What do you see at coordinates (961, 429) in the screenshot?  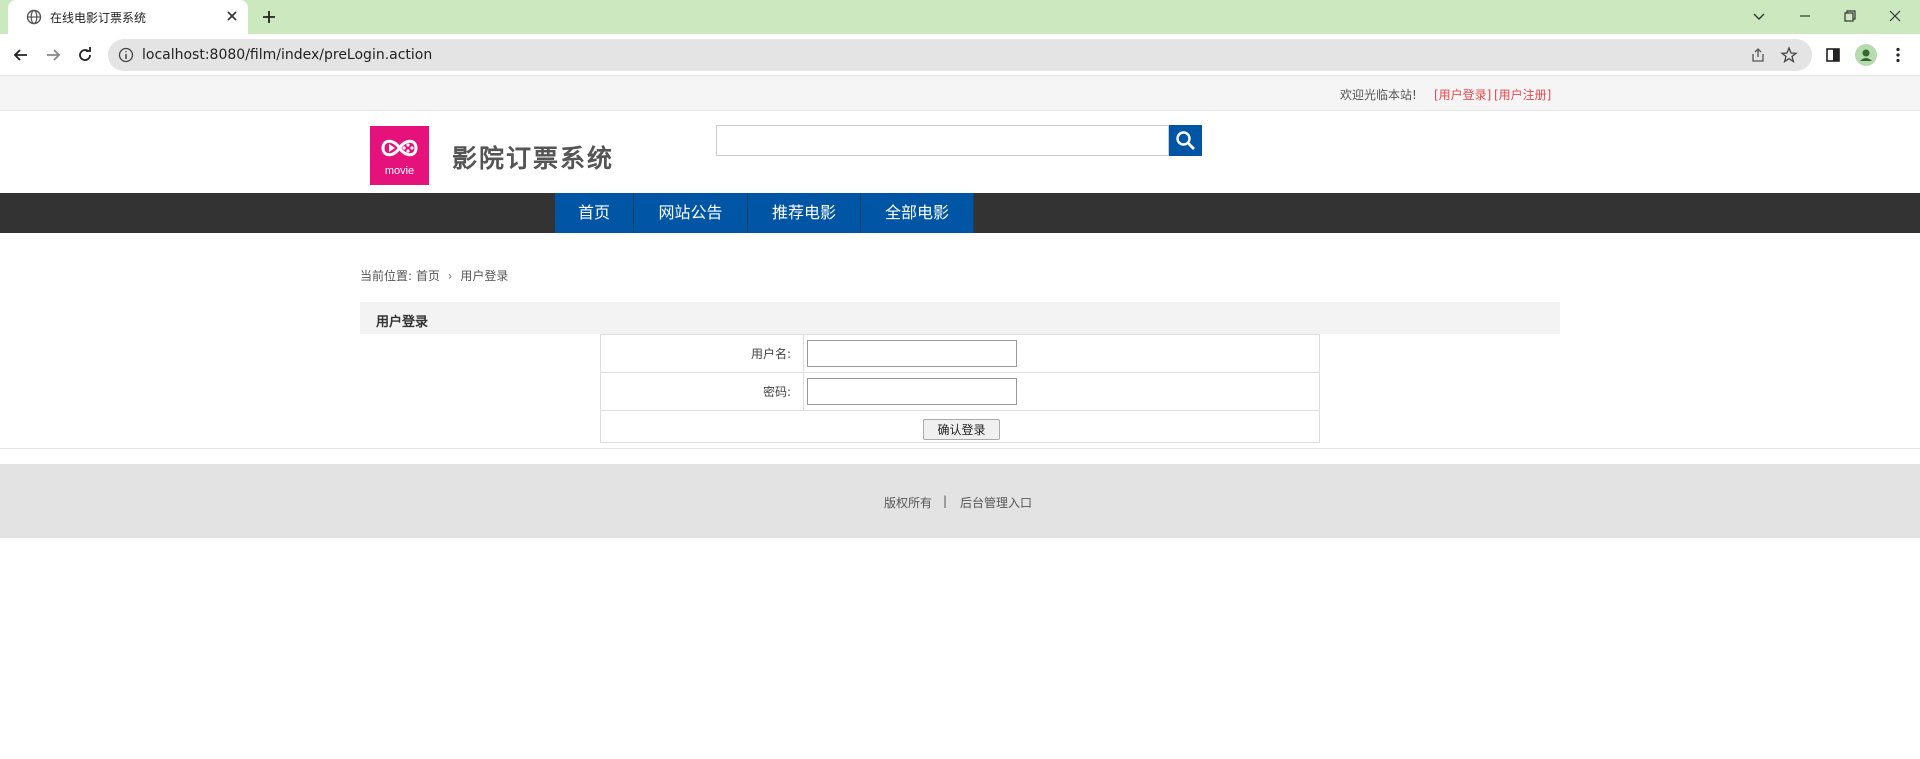 I see `confirm-login-button: 确认登录` at bounding box center [961, 429].